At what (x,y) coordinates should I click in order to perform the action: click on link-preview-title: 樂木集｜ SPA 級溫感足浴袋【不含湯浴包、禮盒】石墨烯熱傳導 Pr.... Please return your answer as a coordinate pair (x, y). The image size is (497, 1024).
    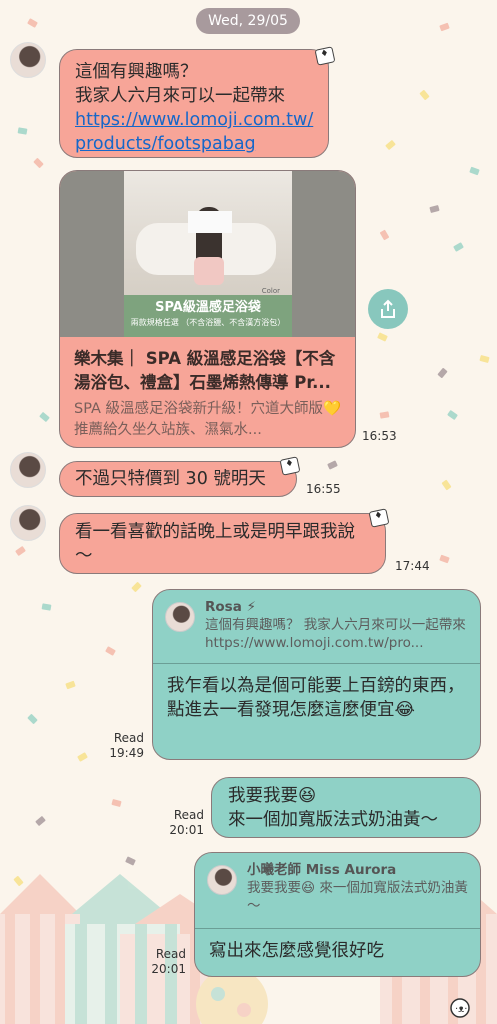
    Looking at the image, I should click on (205, 370).